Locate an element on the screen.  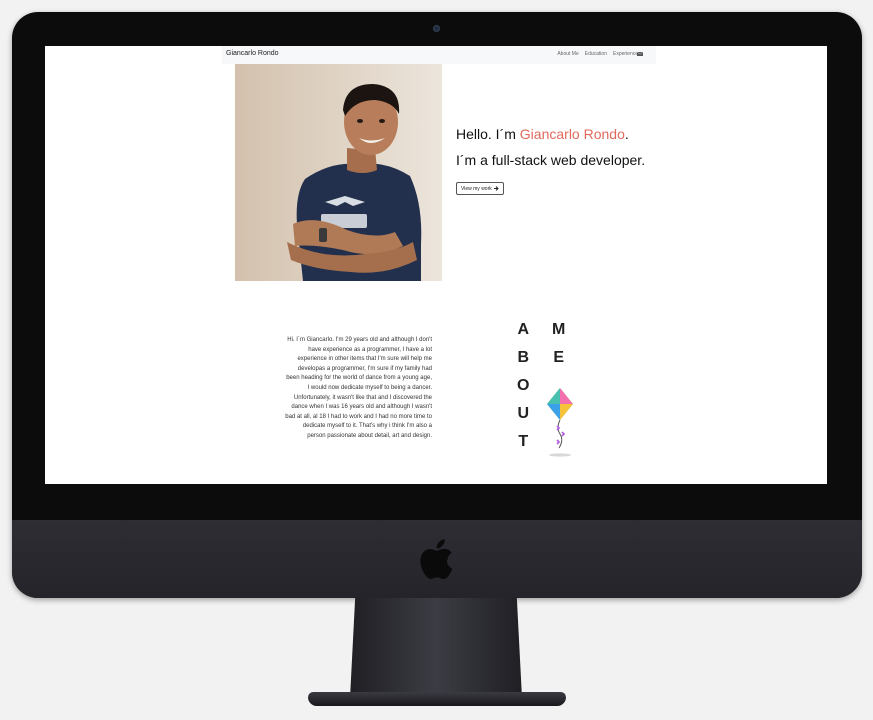
nav-education: Education is located at coordinates (596, 54).